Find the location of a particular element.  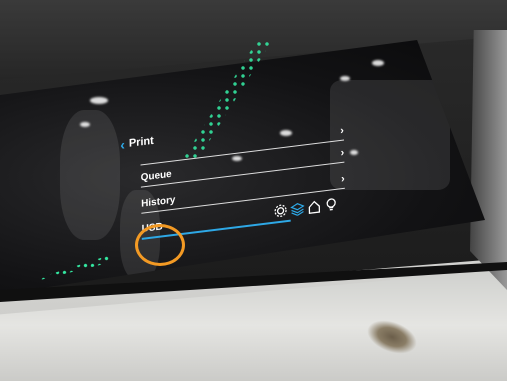

usb-highlight-circle is located at coordinates (160, 245).